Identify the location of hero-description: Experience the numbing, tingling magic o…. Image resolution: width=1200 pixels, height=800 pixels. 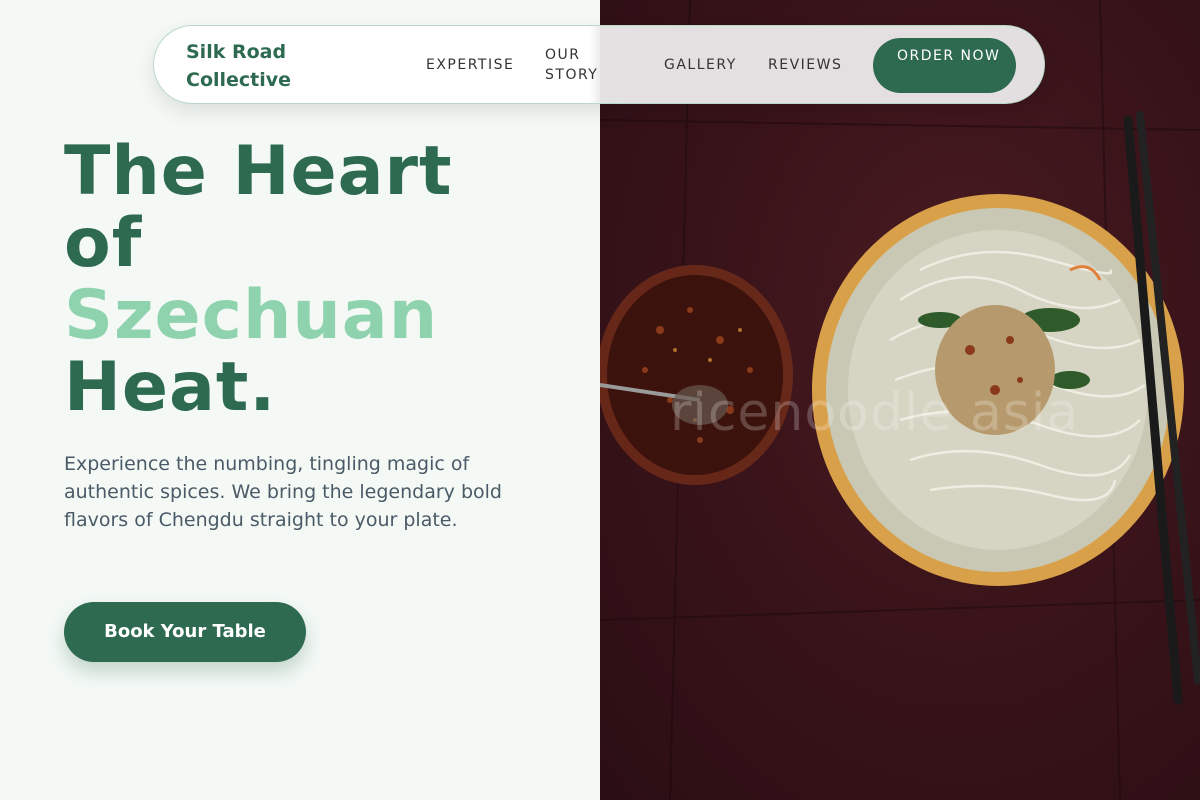
(283, 492).